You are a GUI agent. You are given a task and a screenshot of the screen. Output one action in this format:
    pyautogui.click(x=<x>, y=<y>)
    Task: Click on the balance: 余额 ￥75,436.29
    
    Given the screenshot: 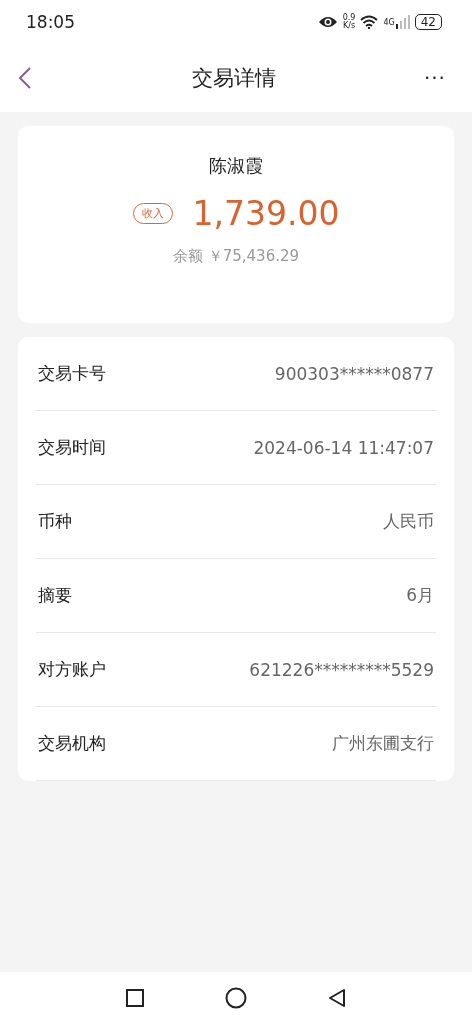 What is the action you would take?
    pyautogui.click(x=236, y=256)
    